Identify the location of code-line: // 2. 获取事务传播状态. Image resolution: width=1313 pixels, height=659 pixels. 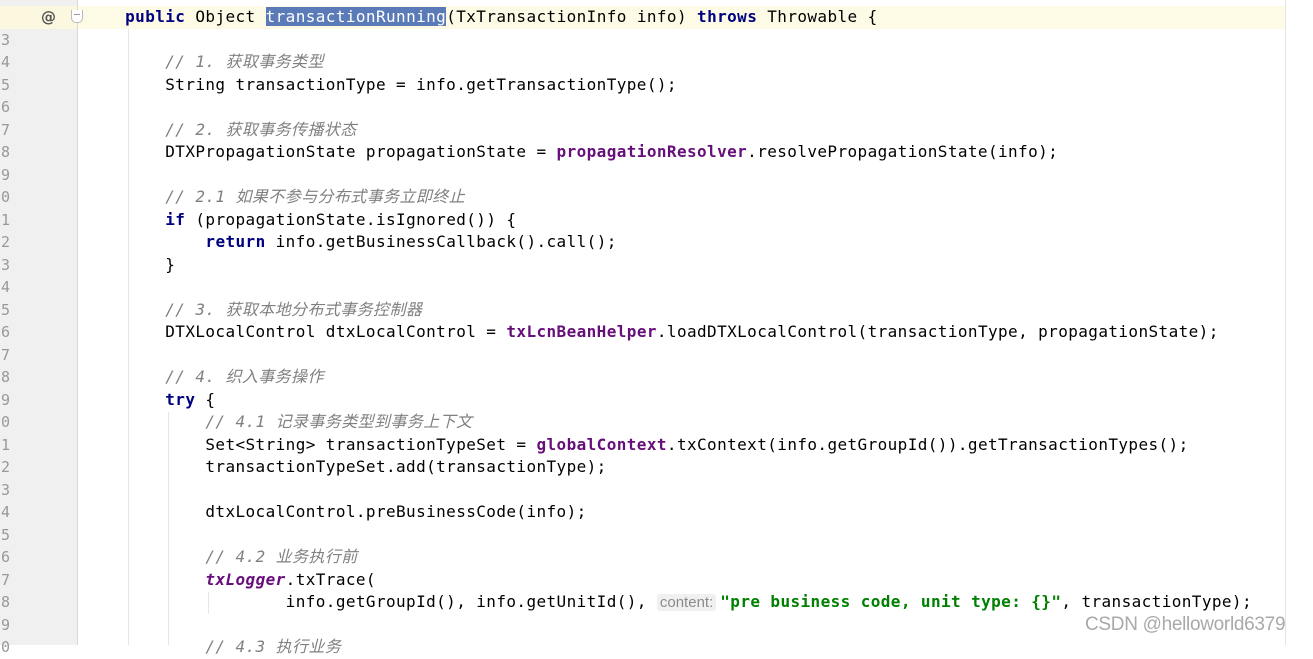
(221, 130).